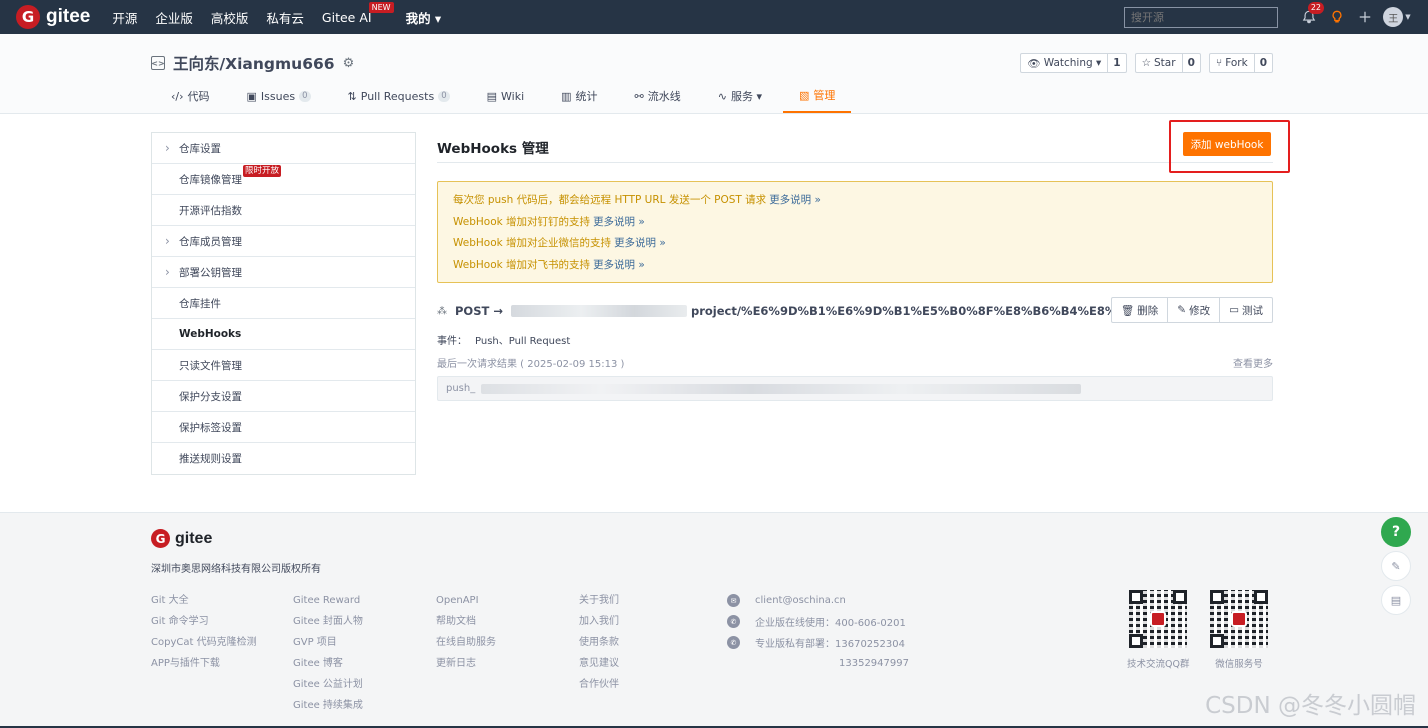 The image size is (1428, 728). What do you see at coordinates (599, 600) in the screenshot?
I see `footer-link: 关于我们` at bounding box center [599, 600].